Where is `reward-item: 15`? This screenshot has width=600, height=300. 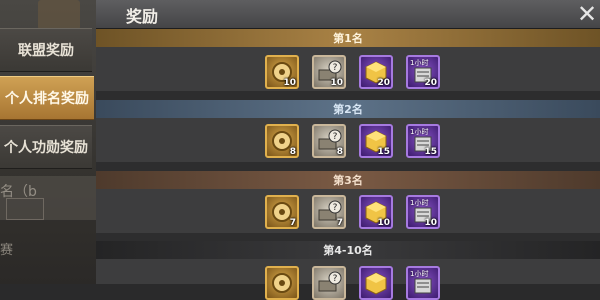 reward-item: 15 is located at coordinates (376, 141).